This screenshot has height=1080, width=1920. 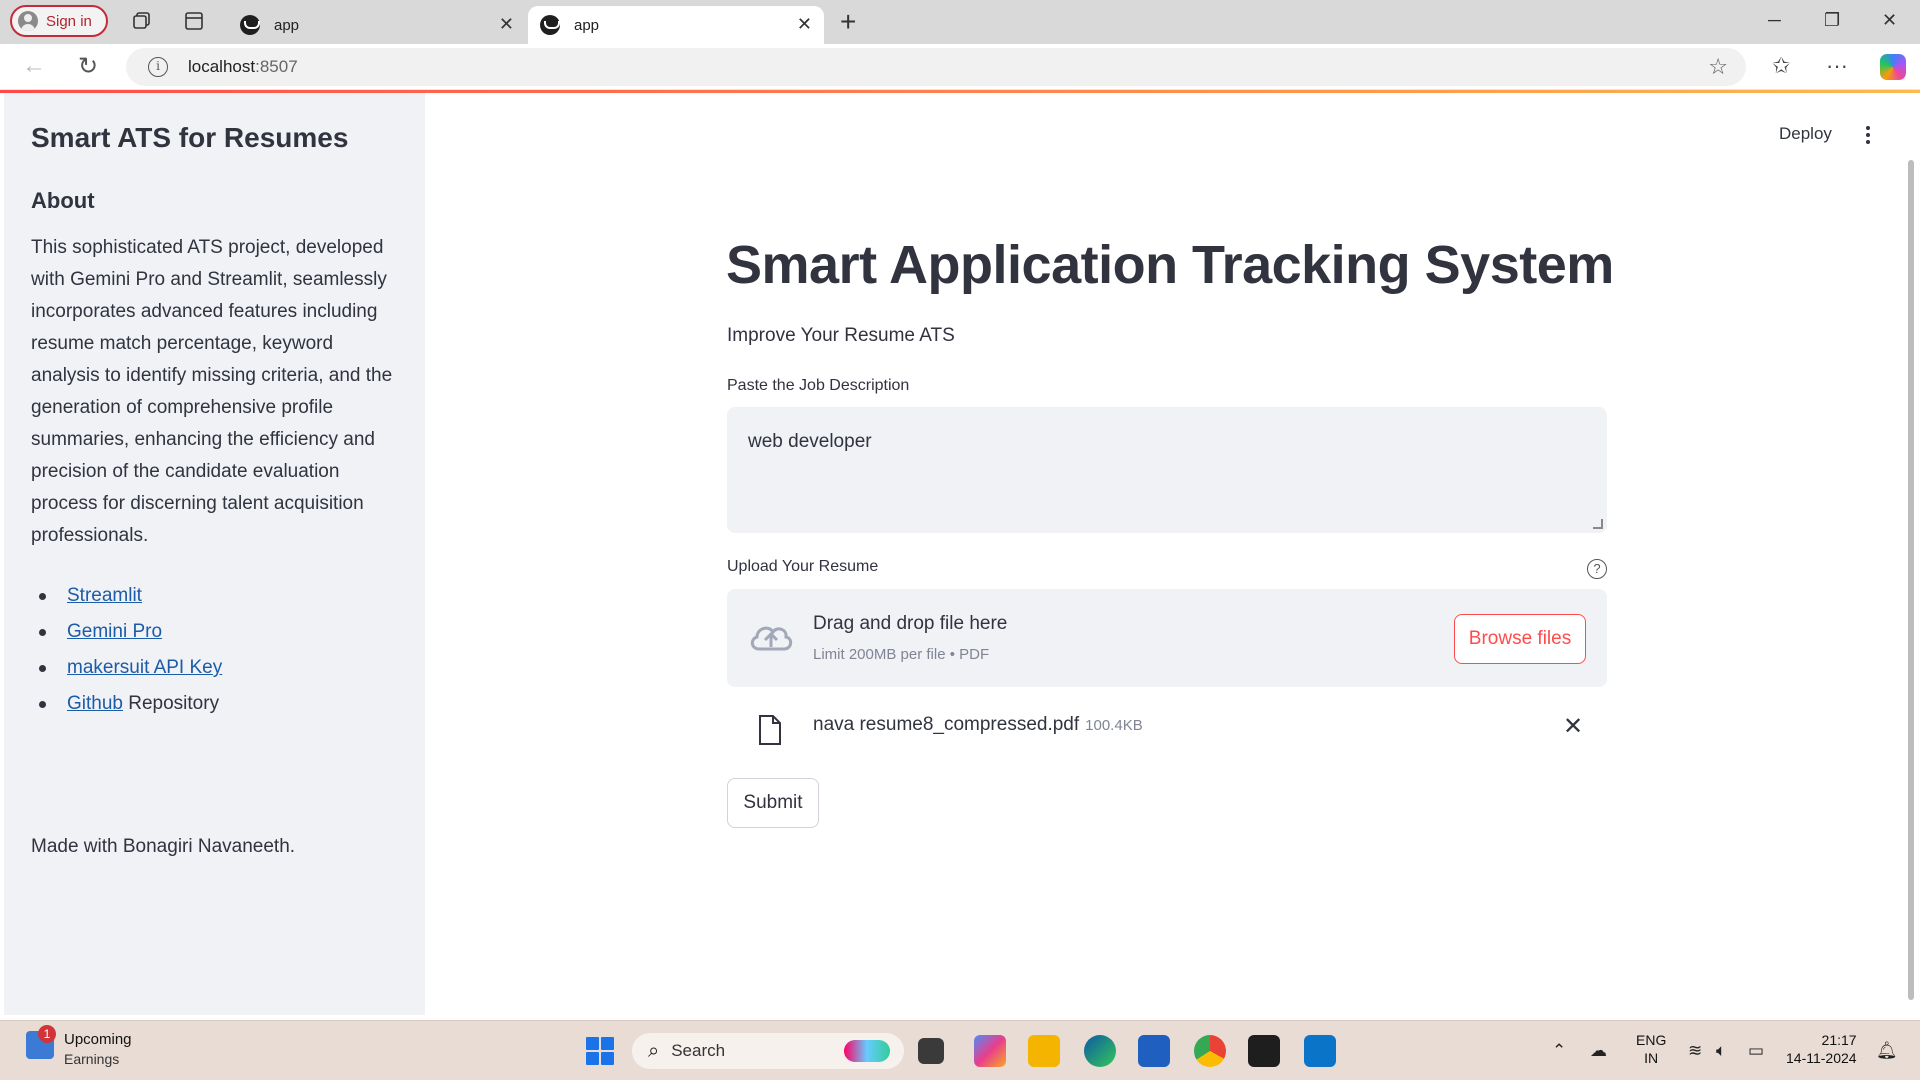 What do you see at coordinates (1114, 725) in the screenshot?
I see `uploaded-file-size: 100.4KB` at bounding box center [1114, 725].